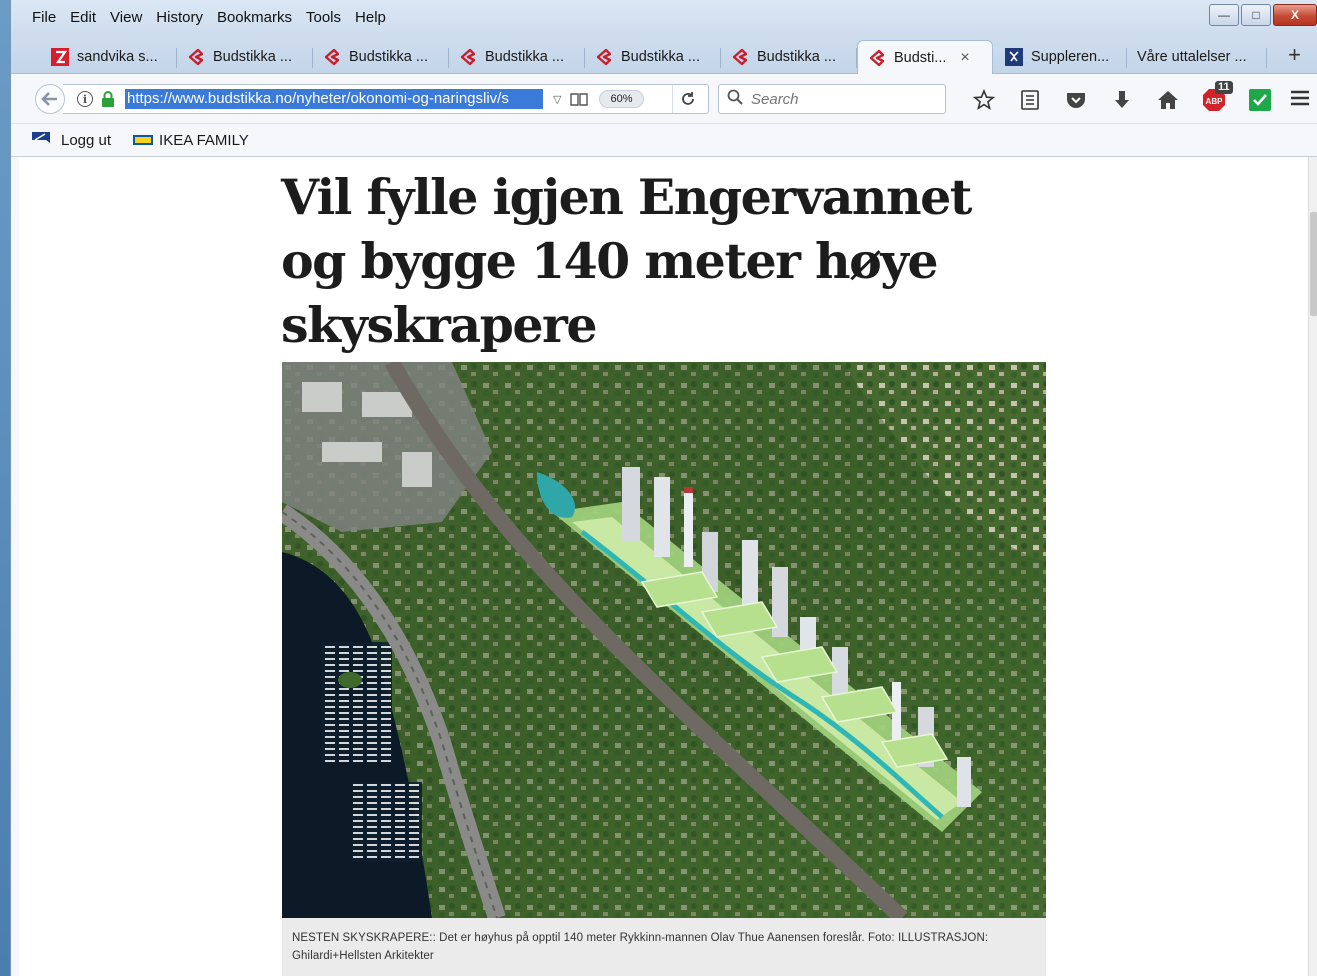 The width and height of the screenshot is (1317, 976). Describe the element at coordinates (1224, 15) in the screenshot. I see `minimize-button: —` at that location.